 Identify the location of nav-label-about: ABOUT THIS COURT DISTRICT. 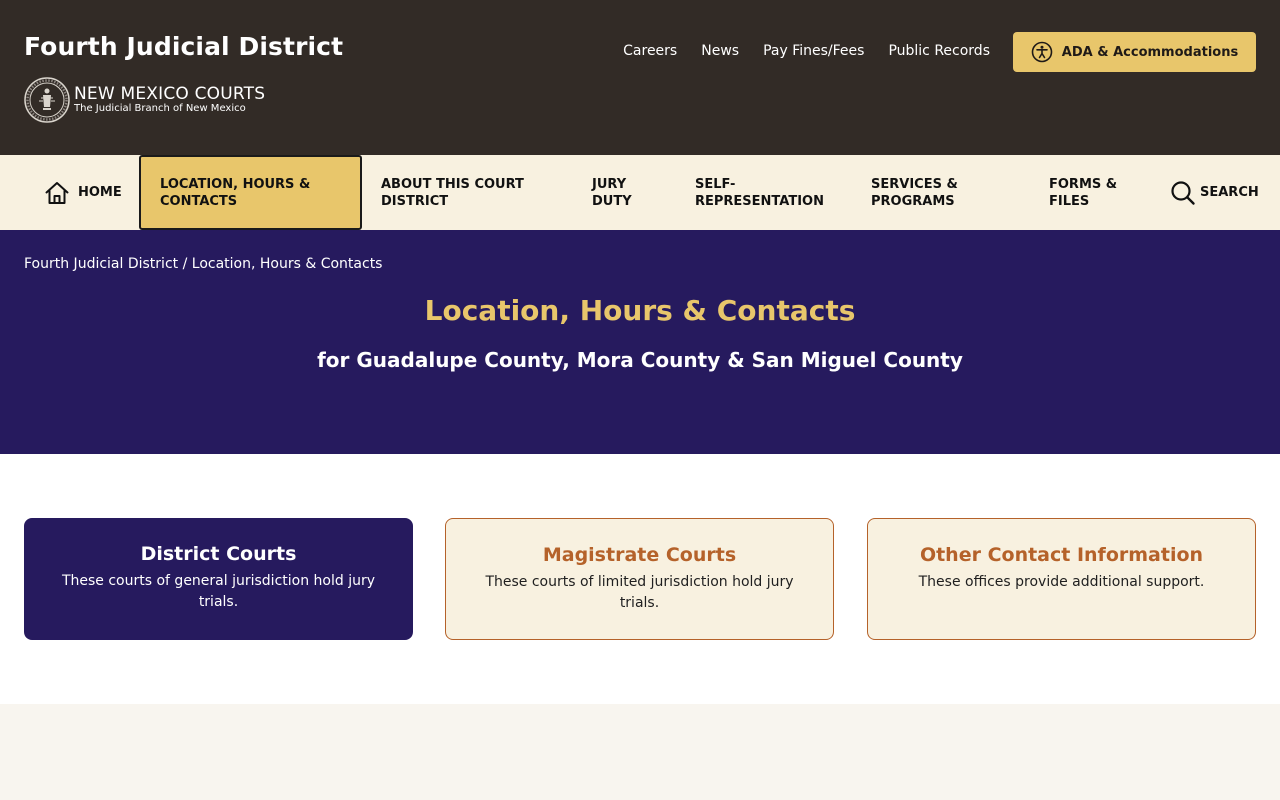
(452, 192).